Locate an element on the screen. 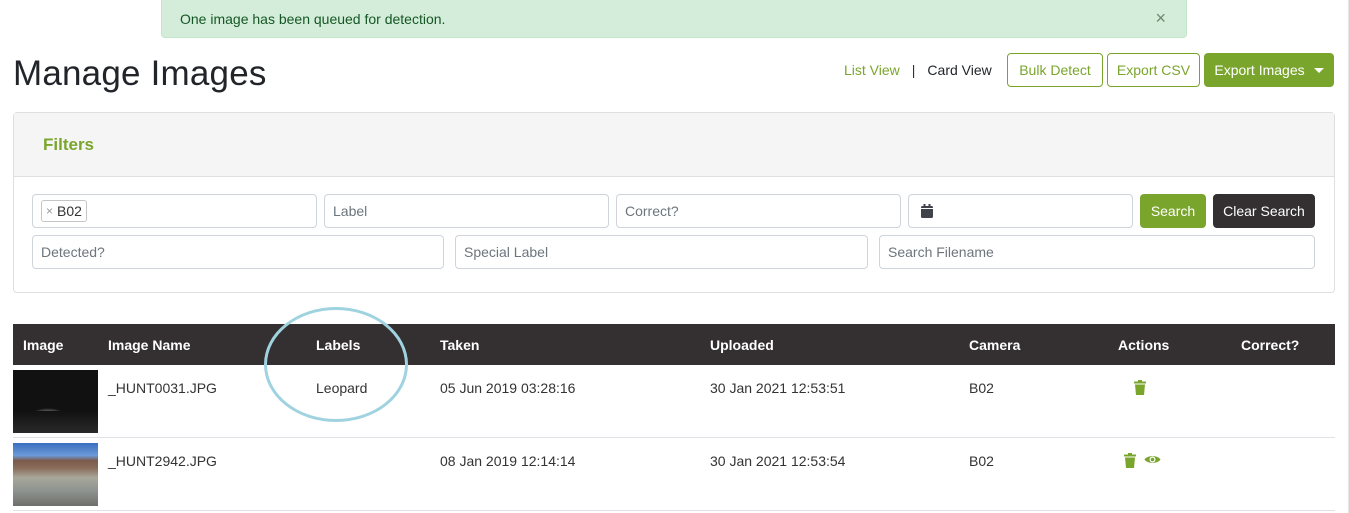 The image size is (1349, 513). taken-cell: 05 Jun 2019 03:28:16 is located at coordinates (508, 388).